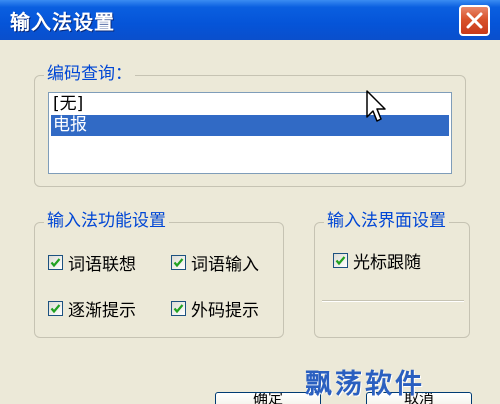  I want to click on ok-button-label: 确定, so click(267, 398).